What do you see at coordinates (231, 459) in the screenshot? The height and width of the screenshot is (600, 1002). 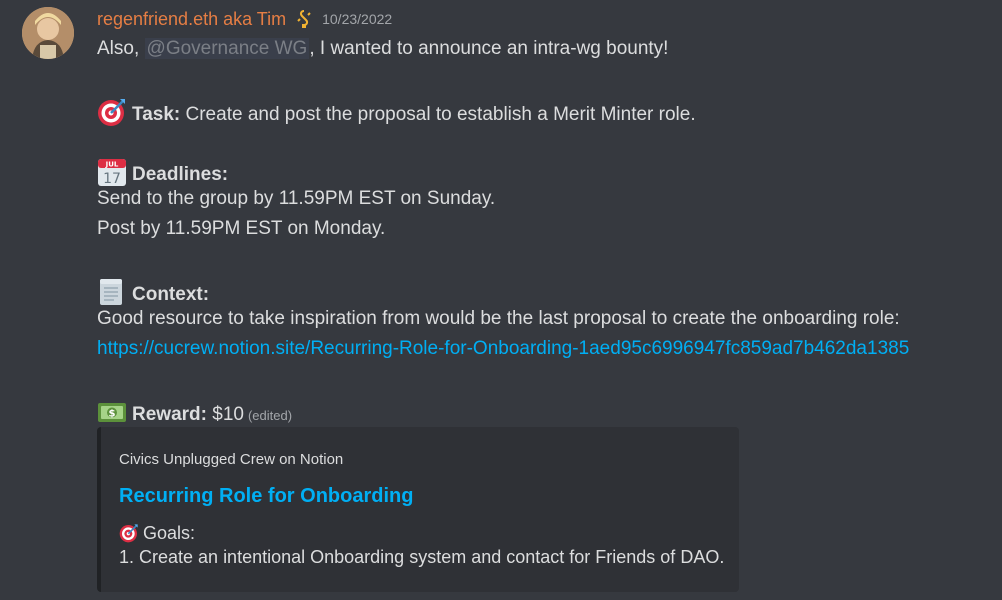 I see `embed-provider: Civics Unplugged Crew on Notion` at bounding box center [231, 459].